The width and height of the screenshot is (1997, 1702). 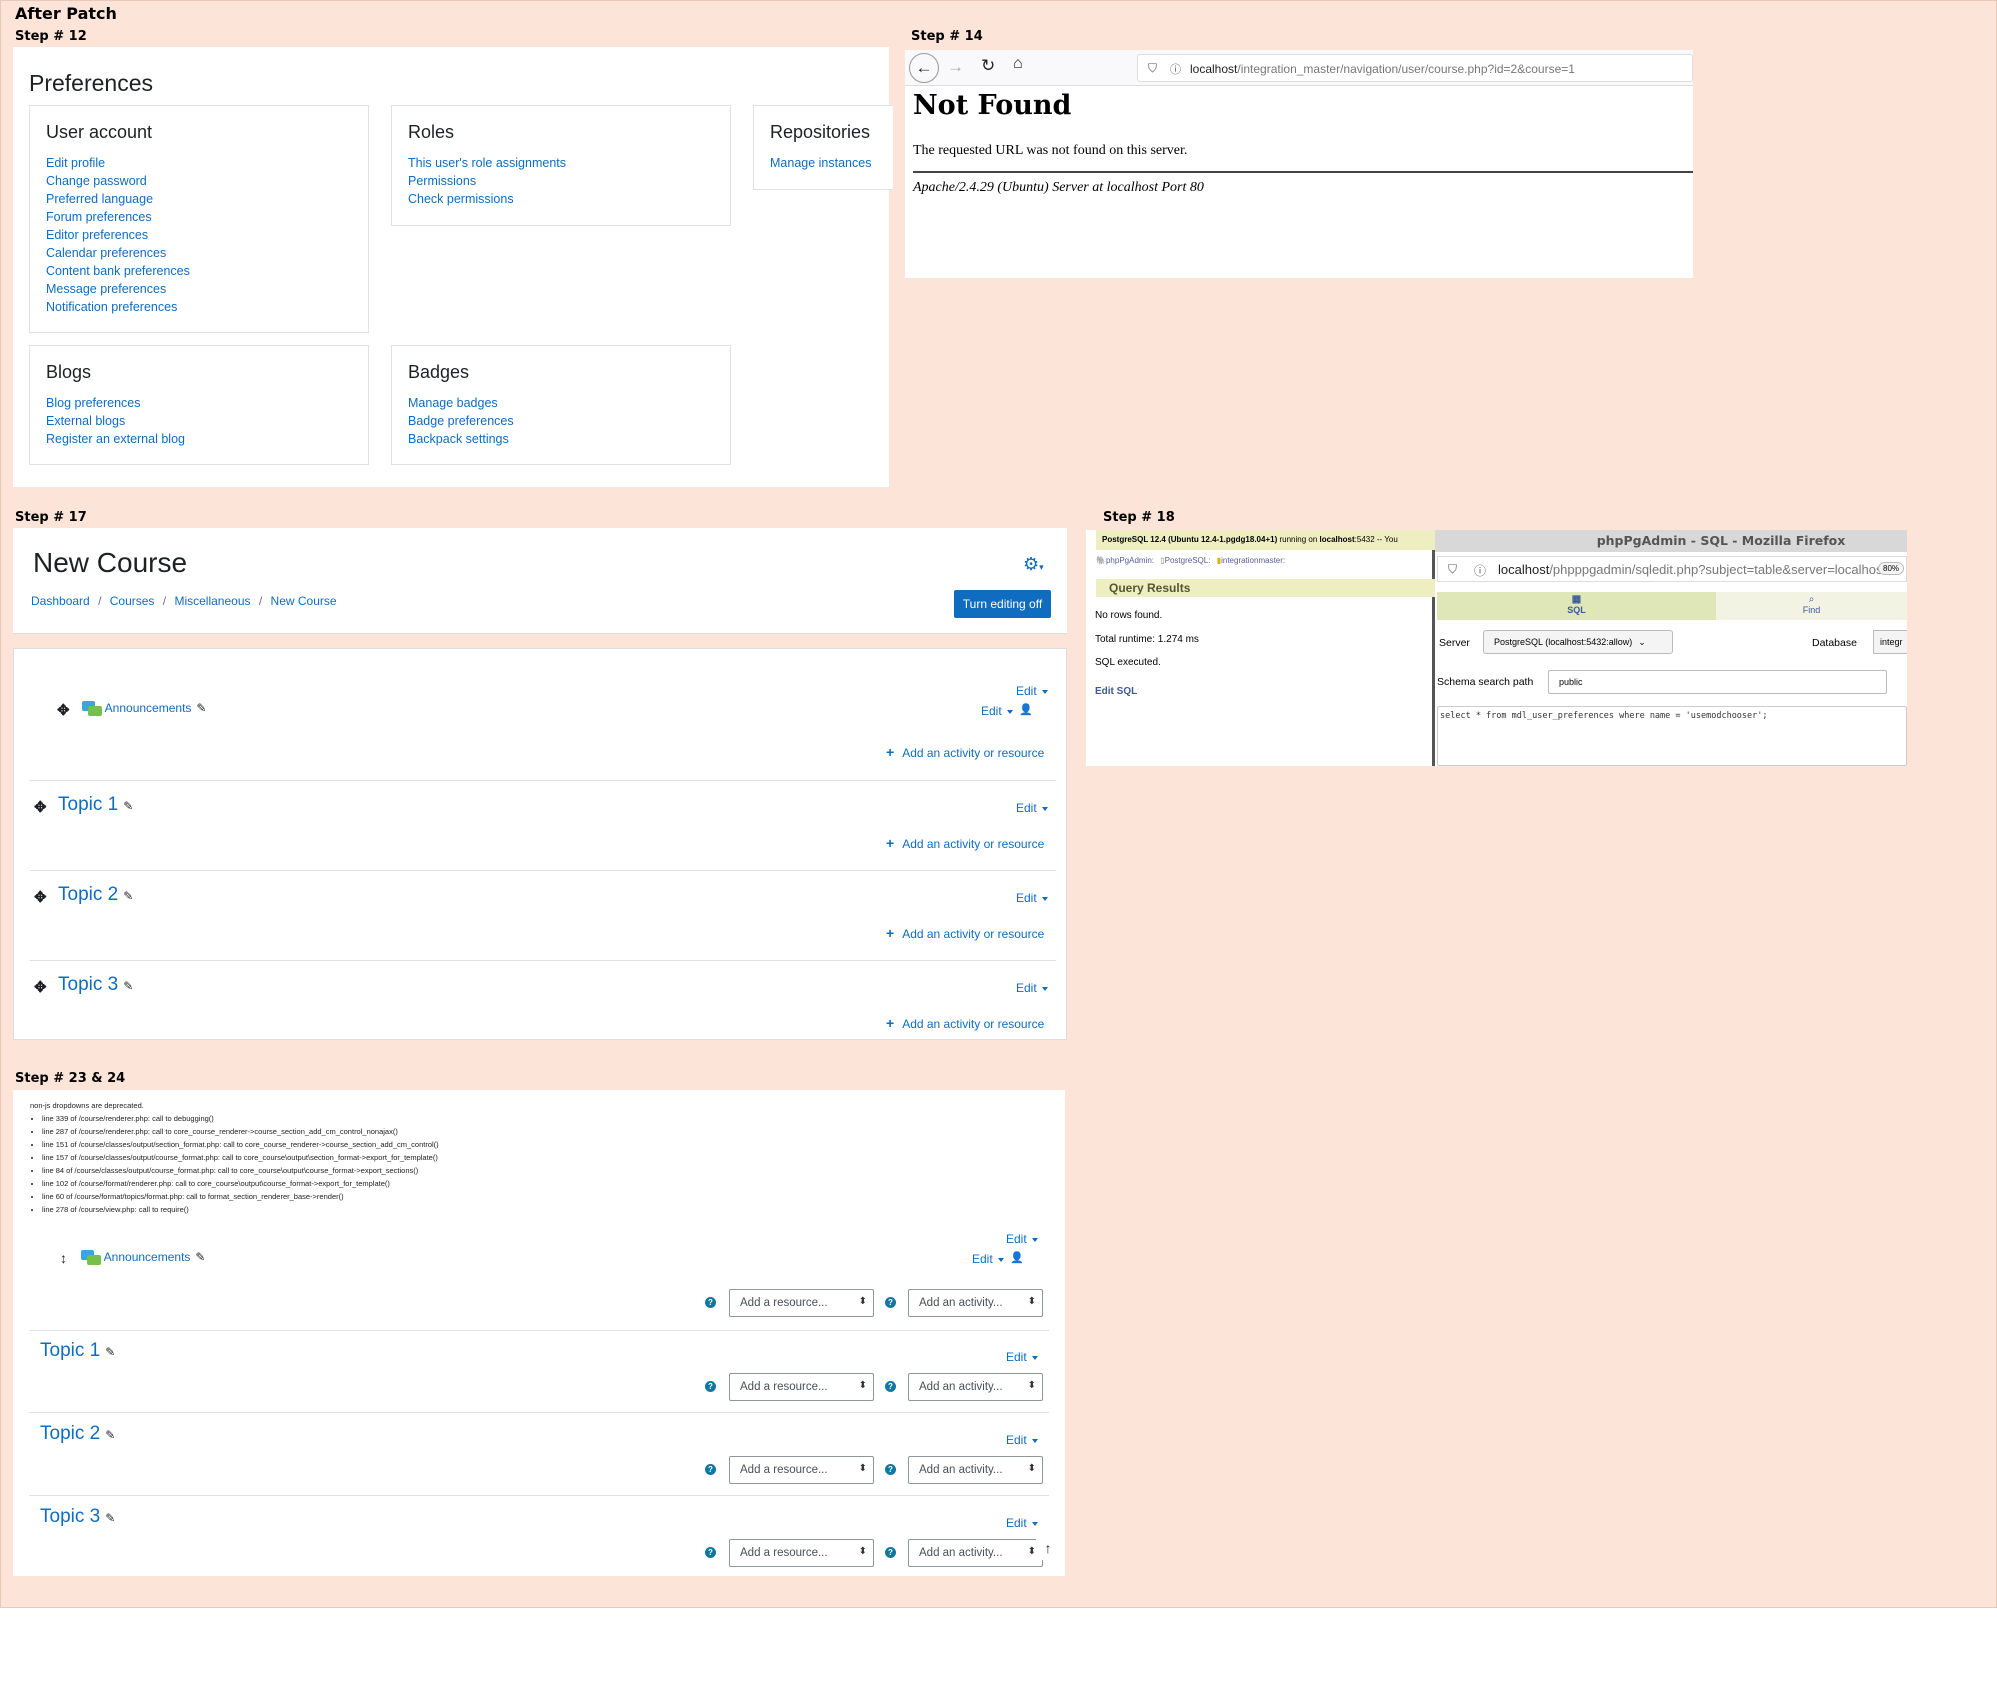 What do you see at coordinates (115, 421) in the screenshot?
I see `external-blogs-link: External blogs` at bounding box center [115, 421].